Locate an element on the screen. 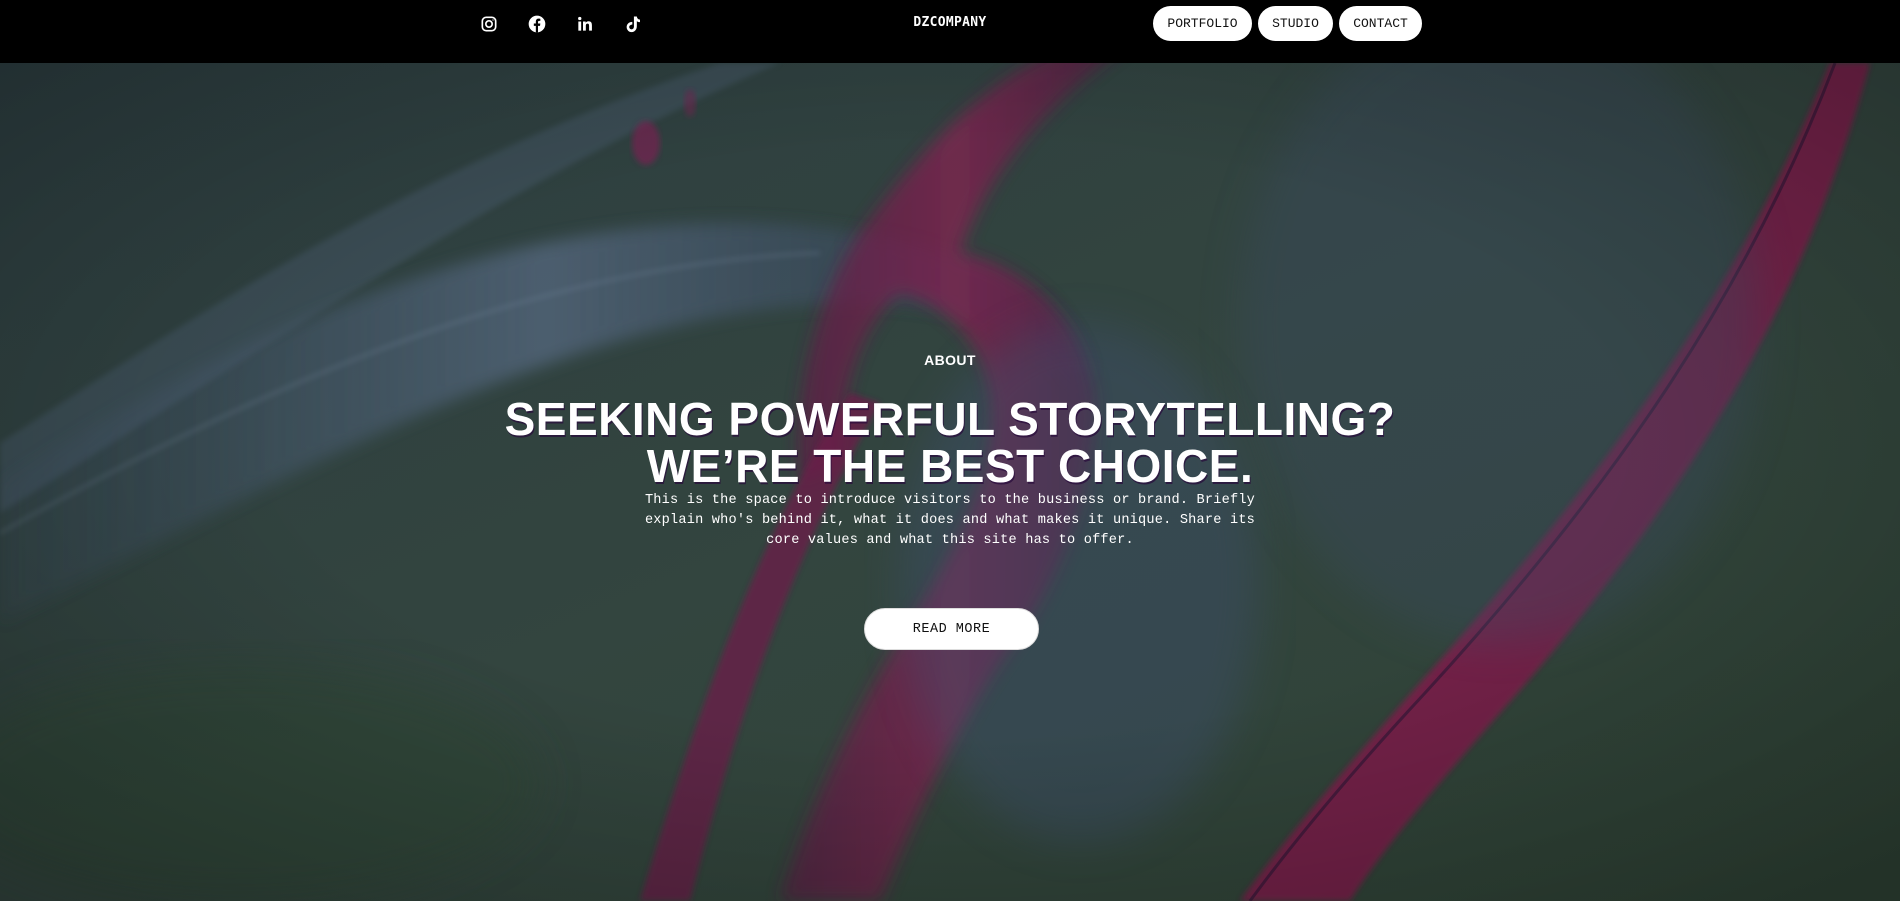 Image resolution: width=1900 pixels, height=901 pixels. hero-headline-line-2: WE’RE THE BEST CHOICE. is located at coordinates (950, 466).